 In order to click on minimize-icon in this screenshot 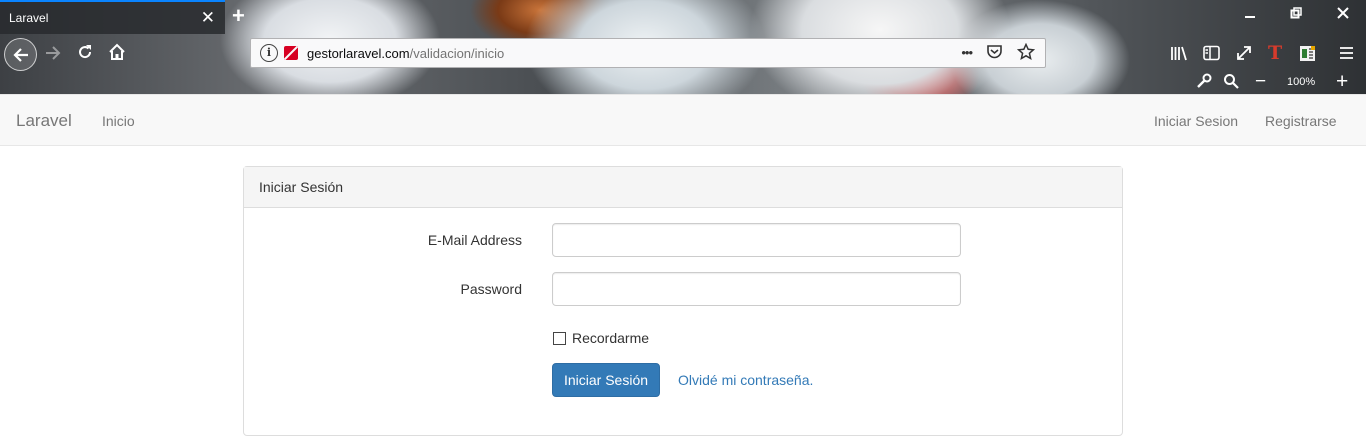, I will do `click(1250, 14)`.